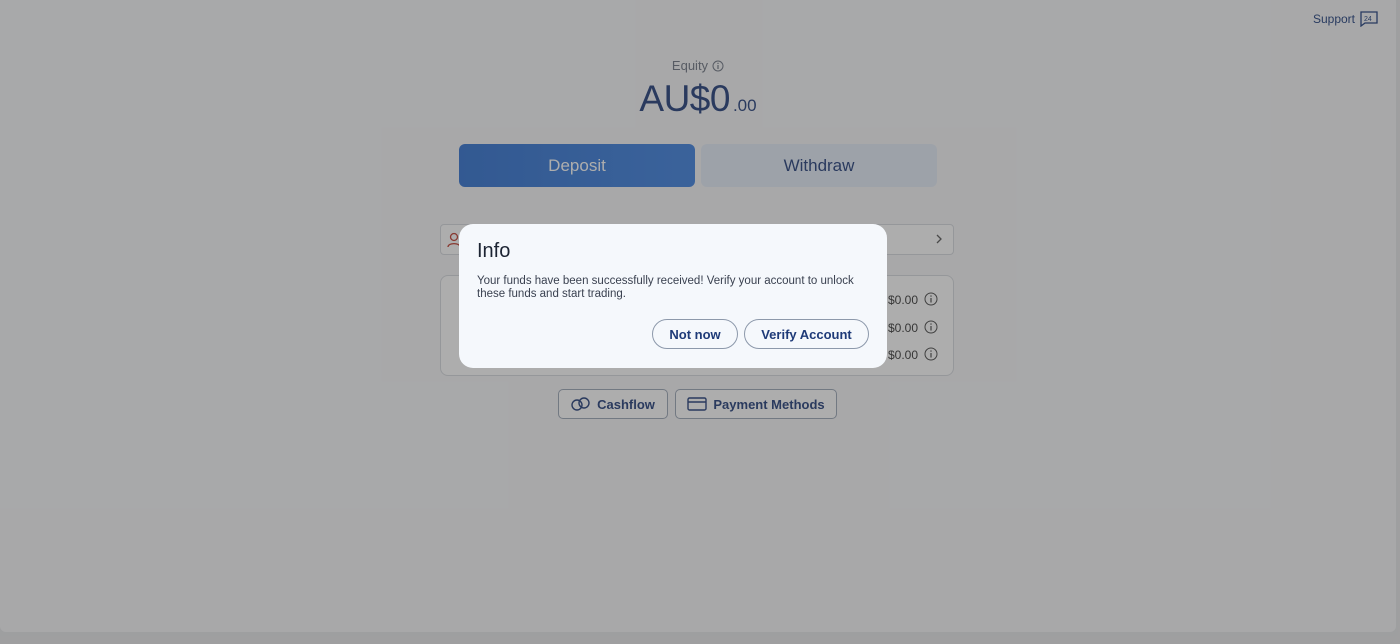 The width and height of the screenshot is (1400, 644). Describe the element at coordinates (695, 334) in the screenshot. I see `not-now-button: Not now` at that location.